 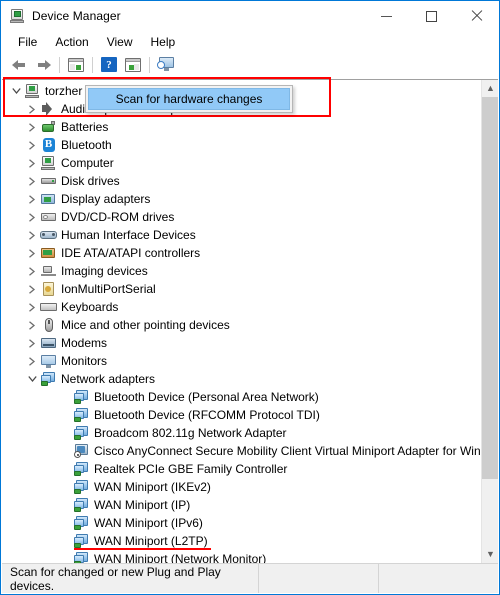 I want to click on device-tree-category: Display adapters, so click(x=241, y=199).